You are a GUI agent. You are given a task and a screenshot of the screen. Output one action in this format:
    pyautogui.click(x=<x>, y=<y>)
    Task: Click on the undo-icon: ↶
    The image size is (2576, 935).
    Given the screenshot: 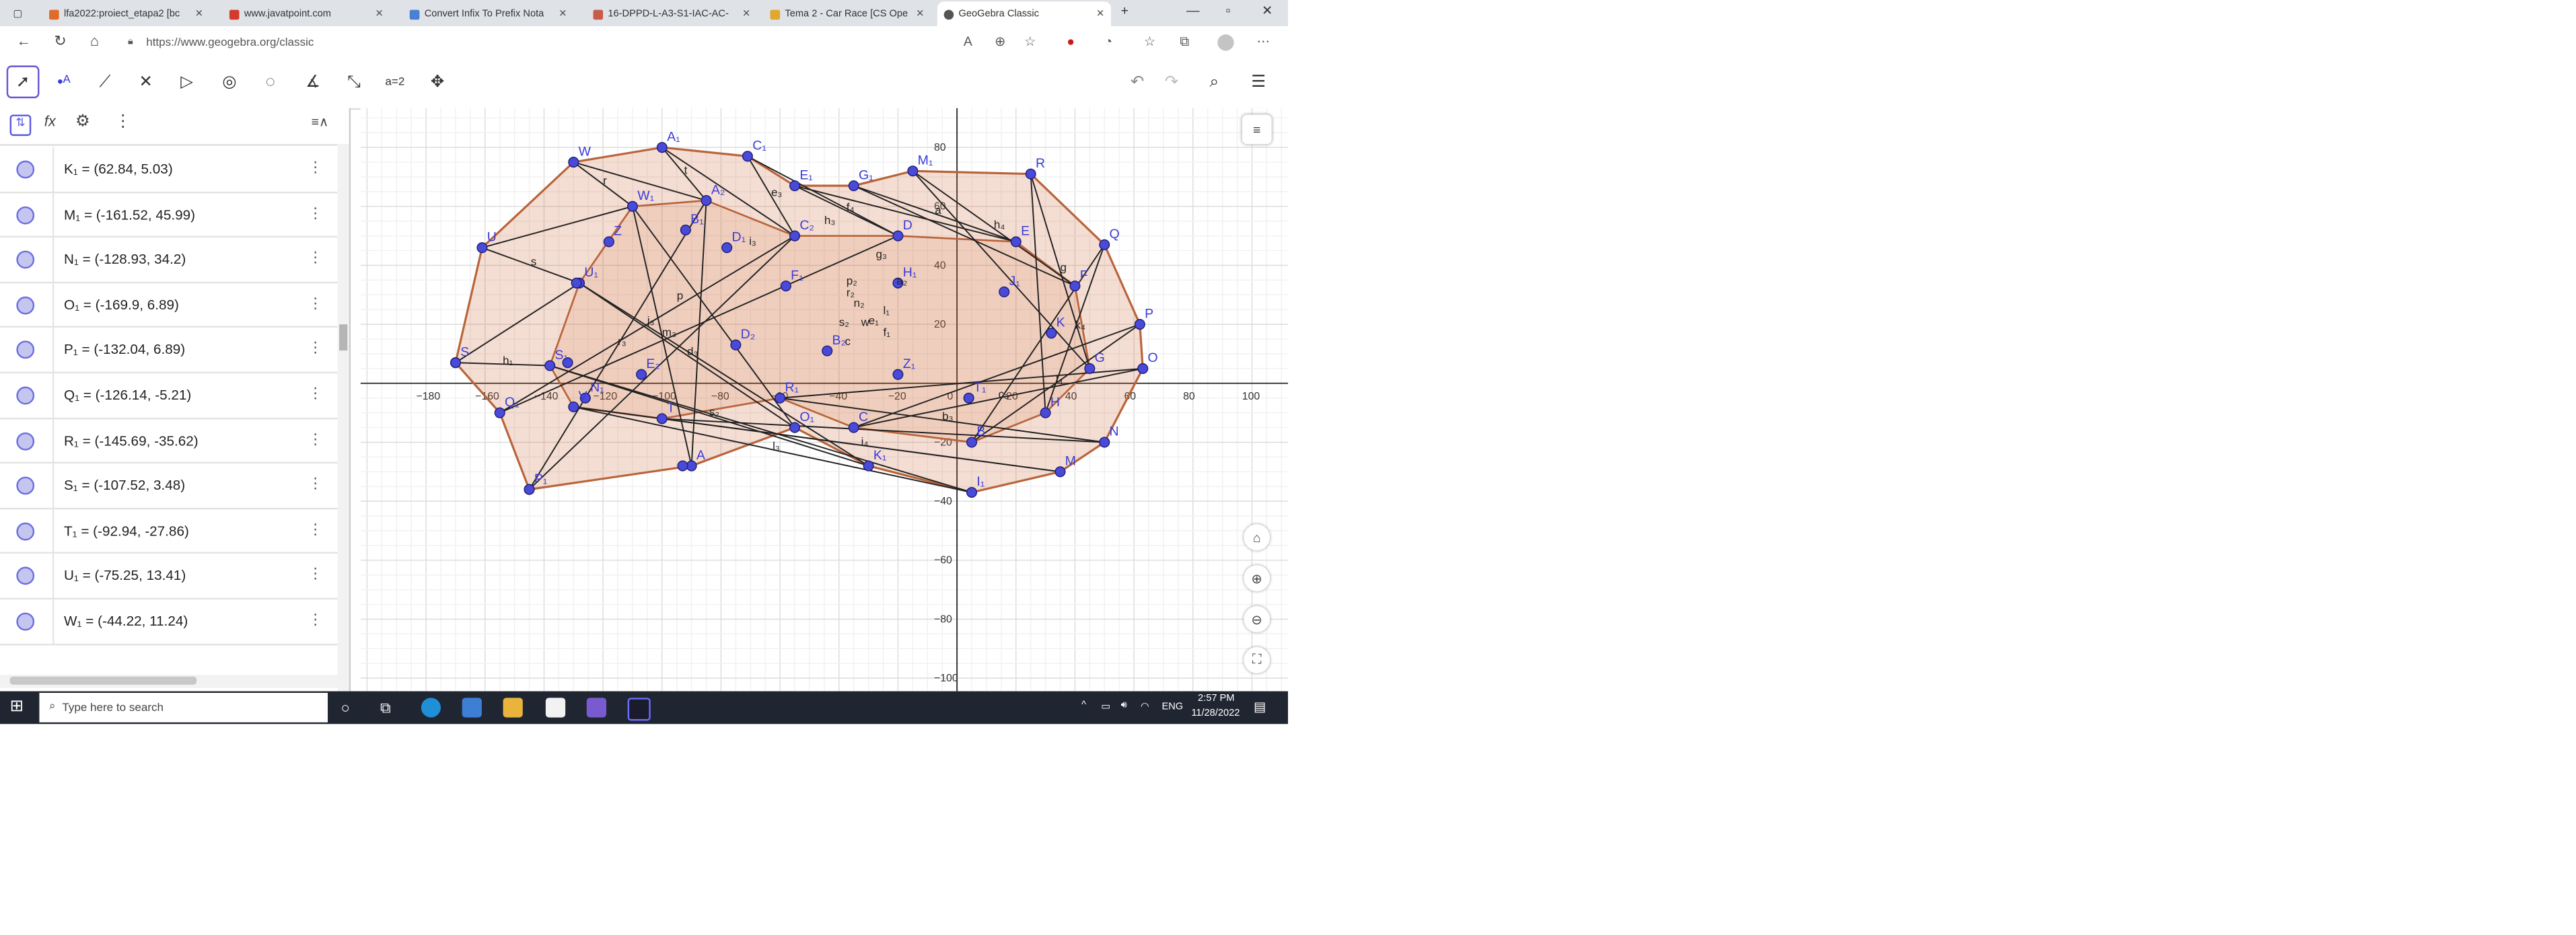 What is the action you would take?
    pyautogui.click(x=1137, y=81)
    